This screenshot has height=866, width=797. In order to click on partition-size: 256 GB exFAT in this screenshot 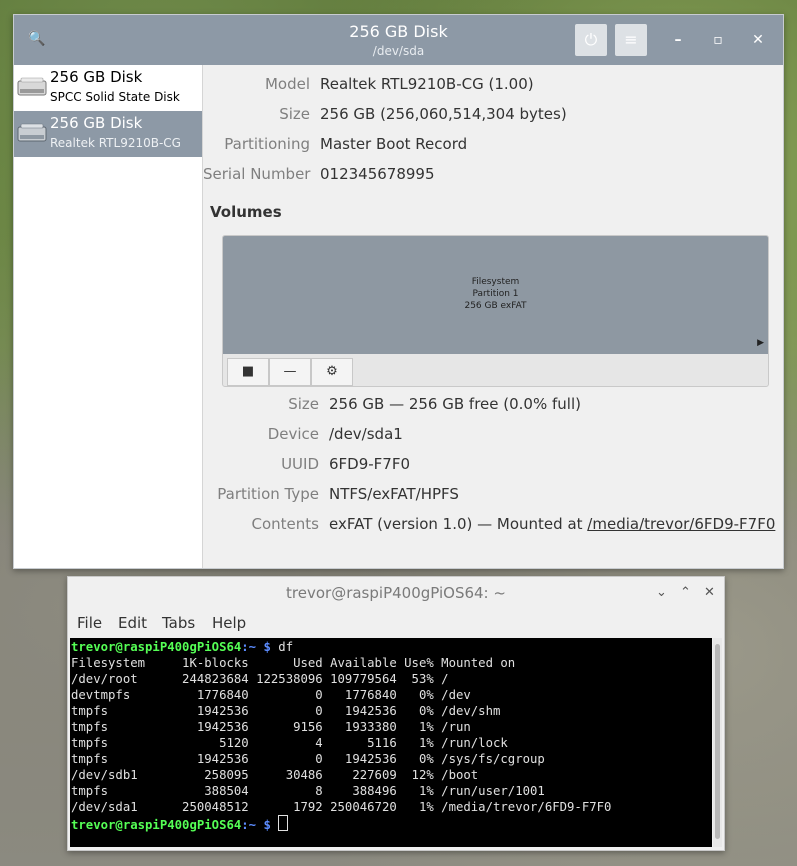, I will do `click(495, 306)`.